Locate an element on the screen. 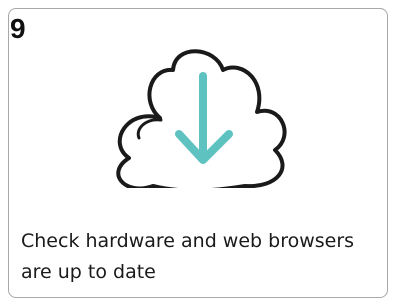 This screenshot has width=397, height=298. step-number: 9 is located at coordinates (18, 28).